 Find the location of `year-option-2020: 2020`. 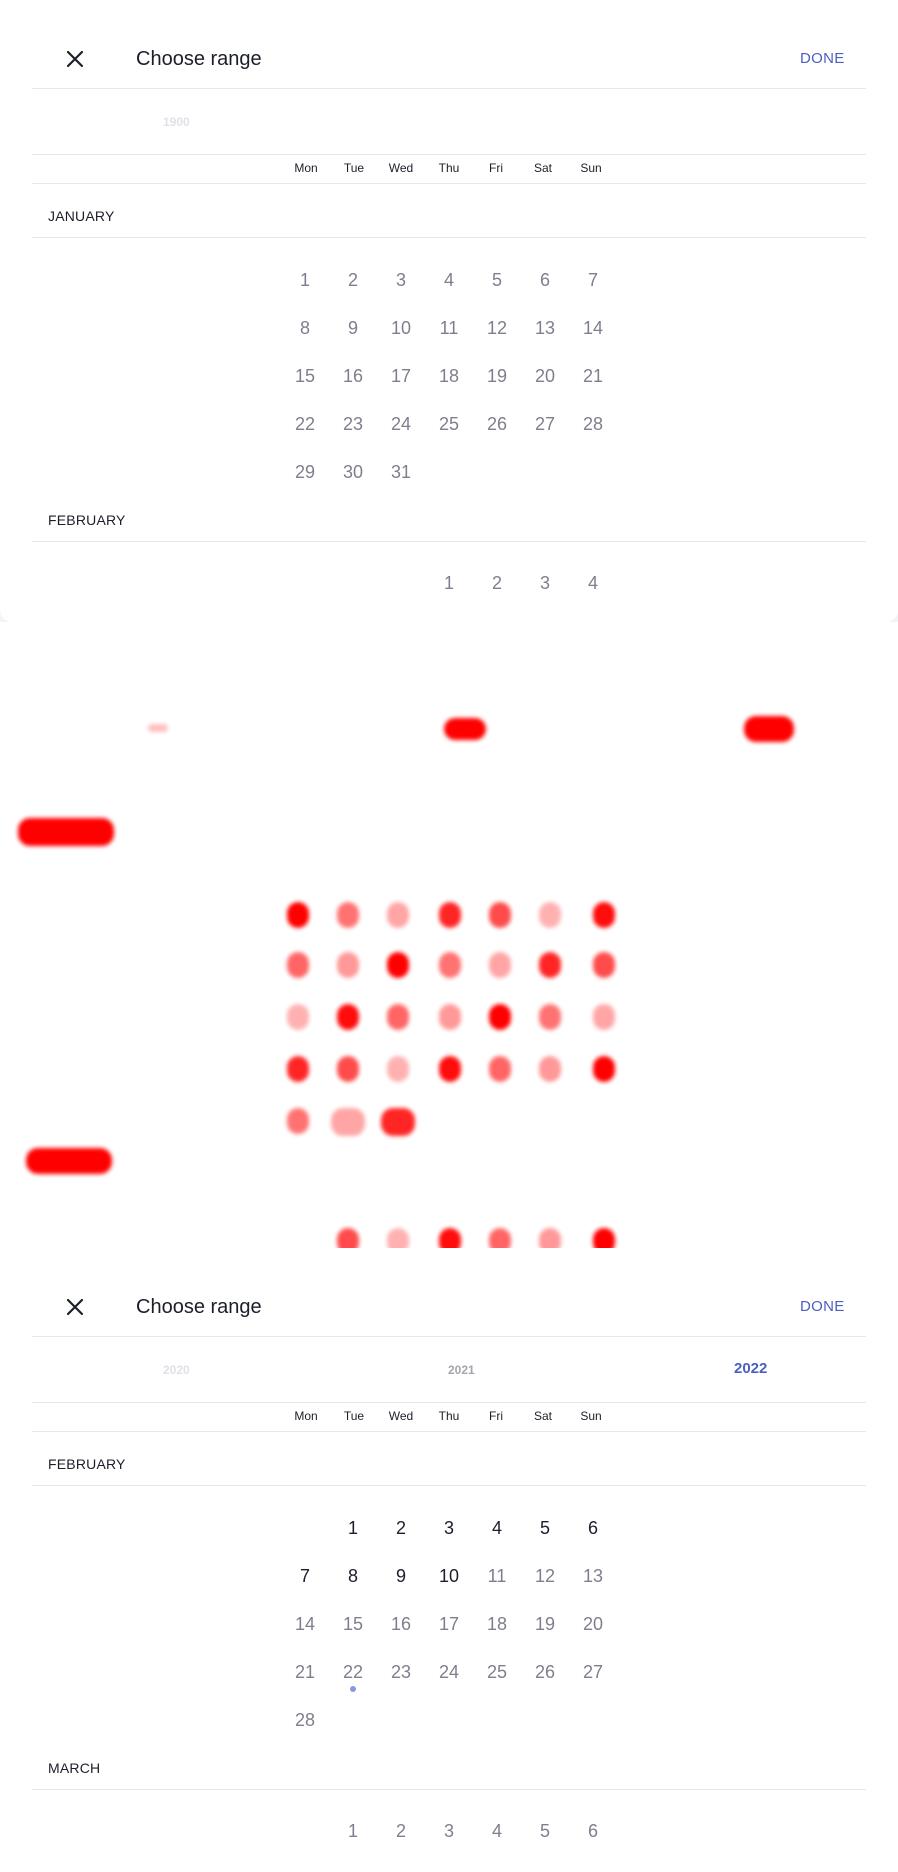

year-option-2020: 2020 is located at coordinates (176, 1370).